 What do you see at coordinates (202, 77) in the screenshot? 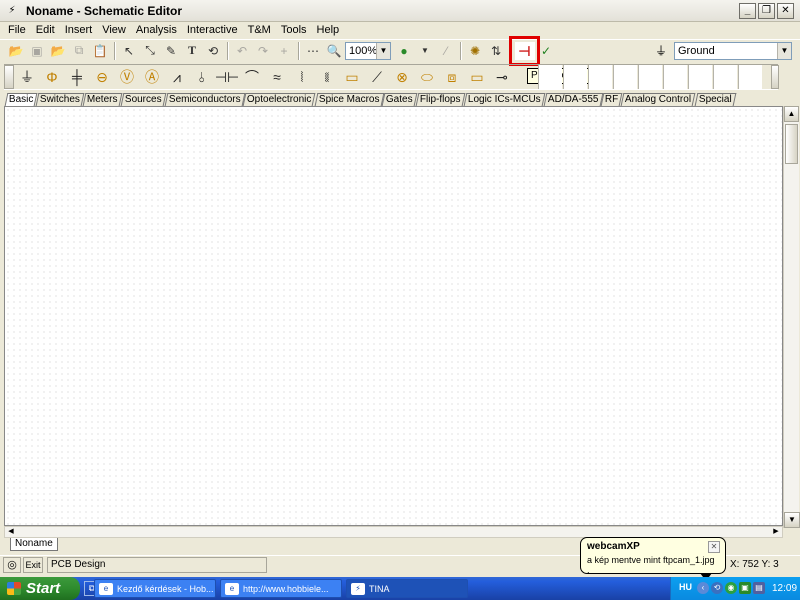
I see `potentiometer-icon: ⫰` at bounding box center [202, 77].